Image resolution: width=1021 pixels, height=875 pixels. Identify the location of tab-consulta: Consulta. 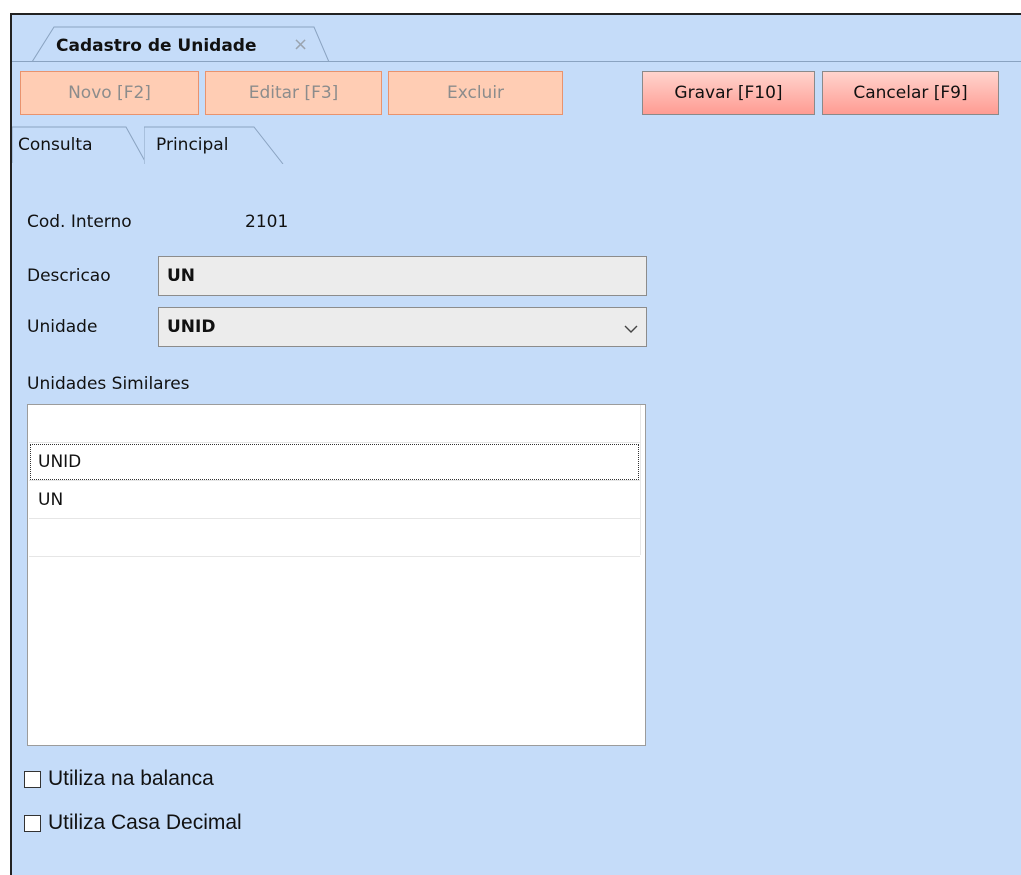
(79, 145).